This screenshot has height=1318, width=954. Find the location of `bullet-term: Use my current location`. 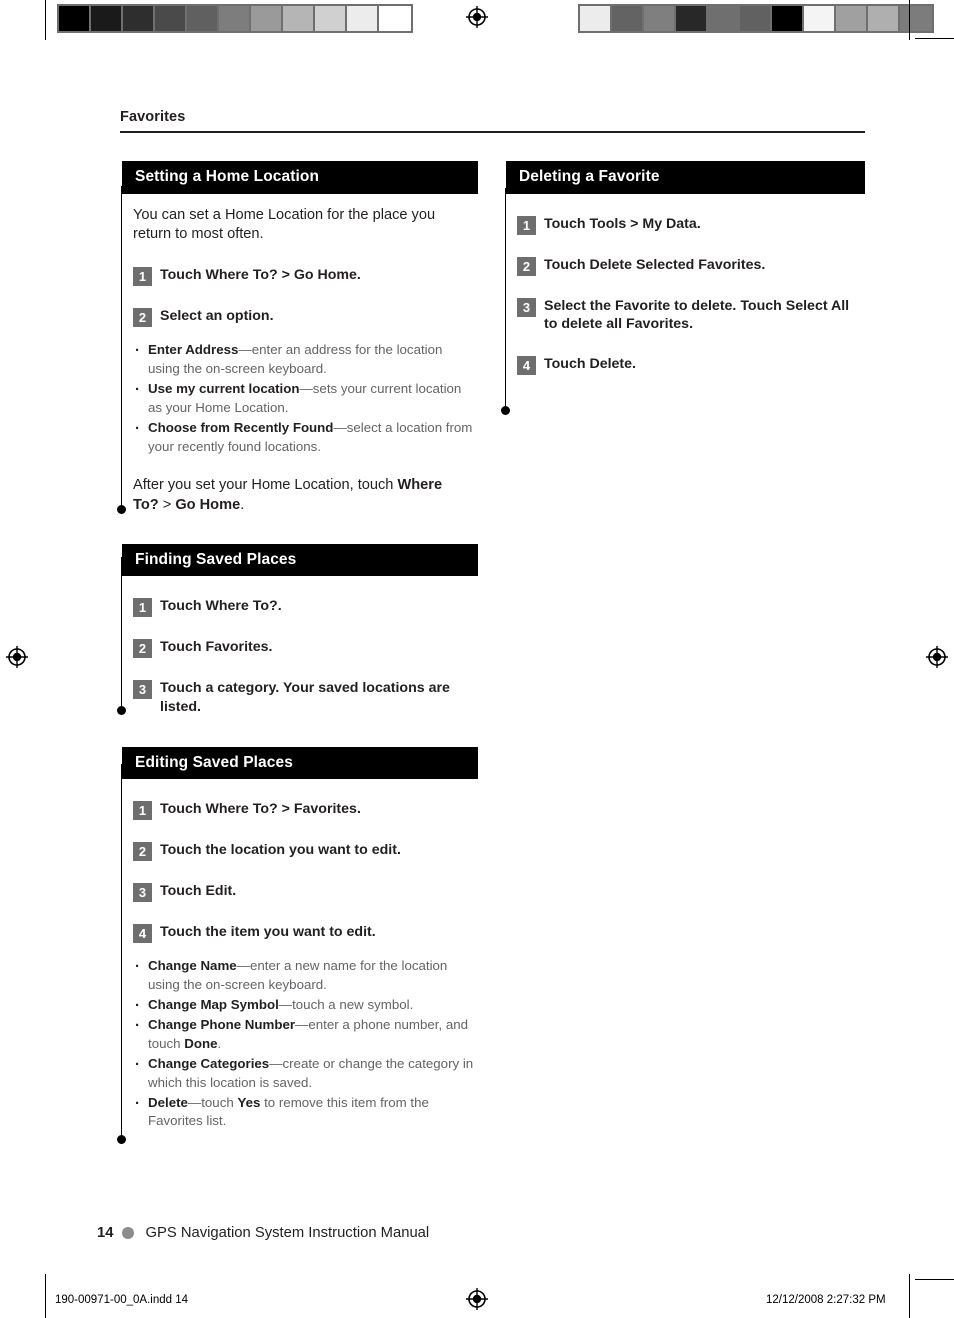

bullet-term: Use my current location is located at coordinates (224, 389).